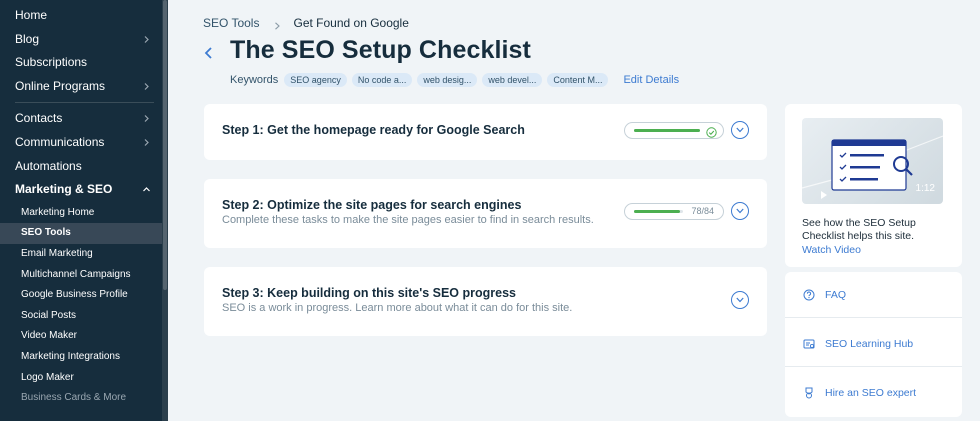 Image resolution: width=980 pixels, height=421 pixels. Describe the element at coordinates (711, 131) in the screenshot. I see `check-circle-icon` at that location.